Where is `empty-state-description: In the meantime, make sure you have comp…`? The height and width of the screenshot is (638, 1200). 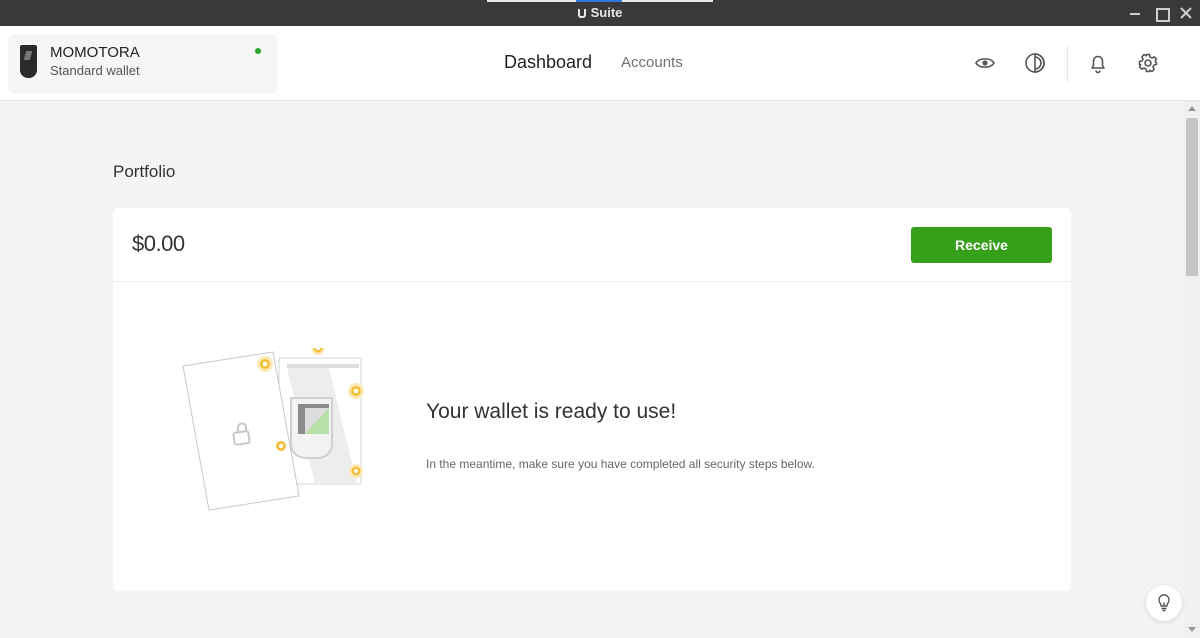 empty-state-description: In the meantime, make sure you have comp… is located at coordinates (620, 464).